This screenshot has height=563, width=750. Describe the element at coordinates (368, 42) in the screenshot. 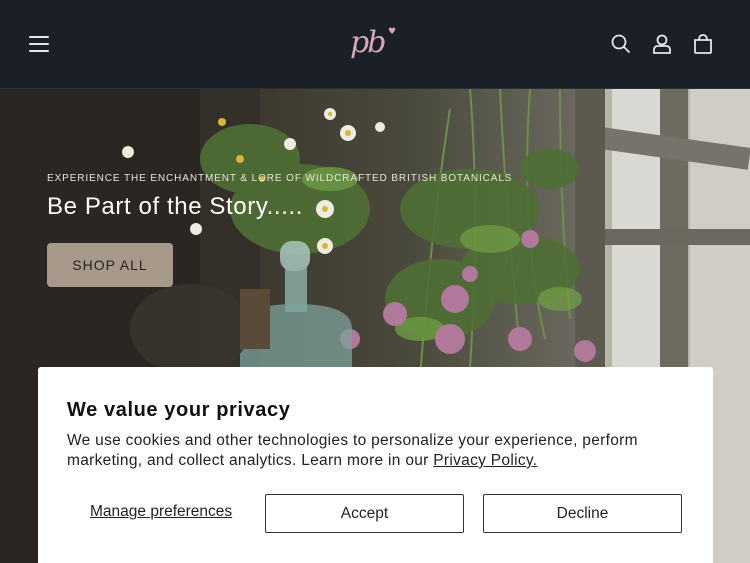

I see `logo-text: pb` at that location.